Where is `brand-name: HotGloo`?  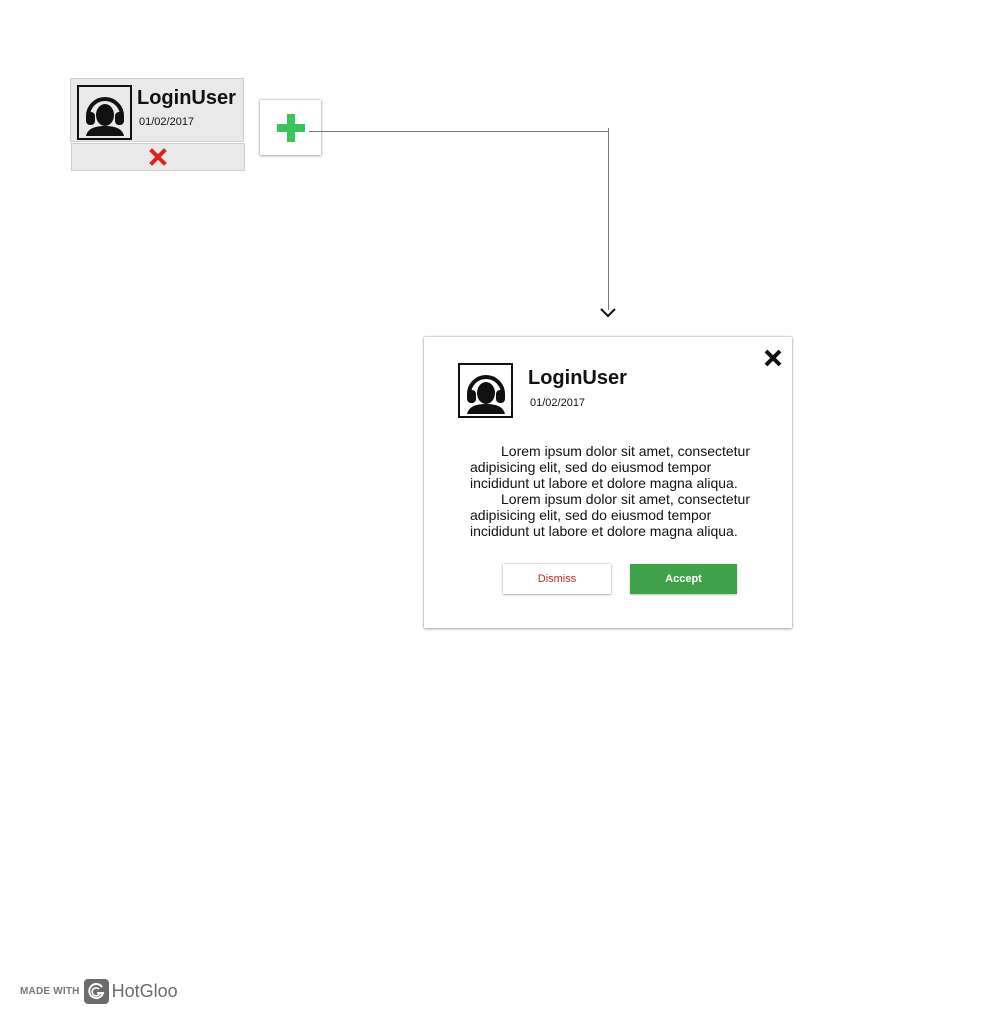
brand-name: HotGloo is located at coordinates (144, 990).